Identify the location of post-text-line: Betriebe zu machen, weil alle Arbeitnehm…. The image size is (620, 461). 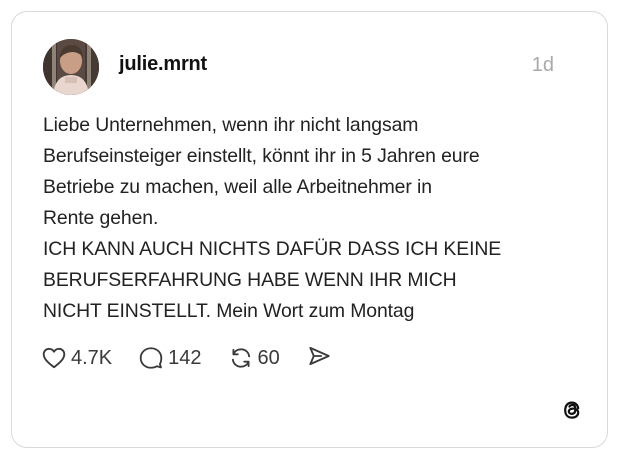
(237, 187).